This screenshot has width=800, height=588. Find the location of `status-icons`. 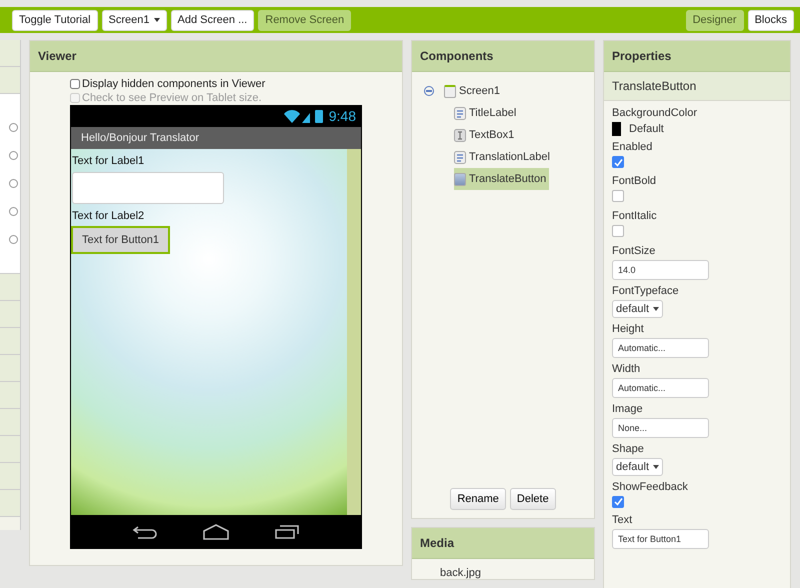

status-icons is located at coordinates (303, 116).